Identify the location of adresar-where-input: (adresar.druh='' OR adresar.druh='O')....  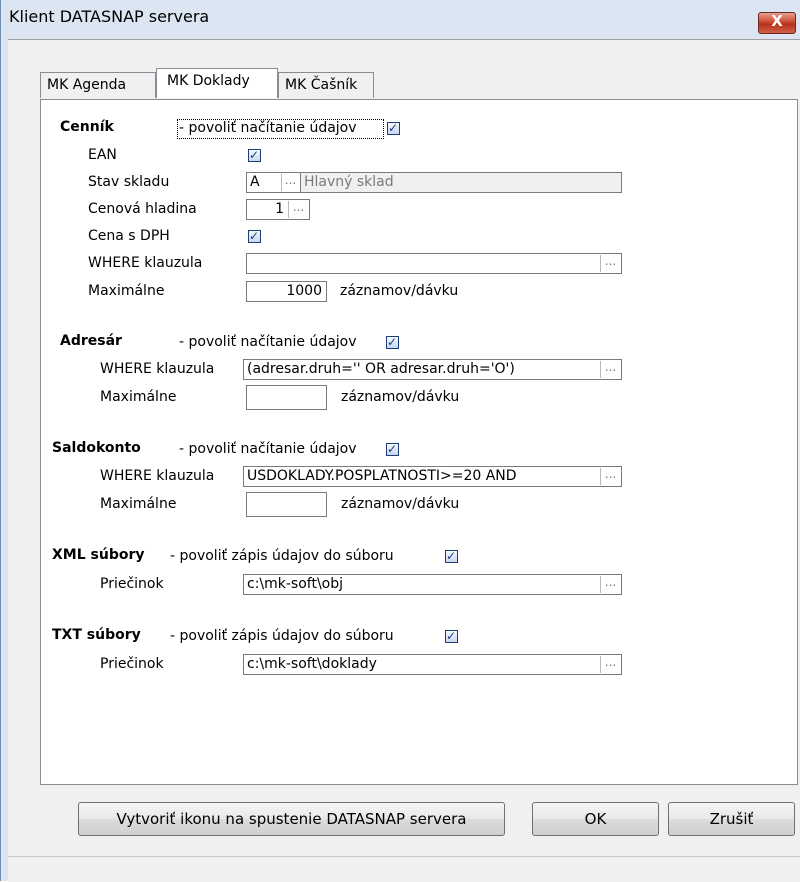
(432, 369).